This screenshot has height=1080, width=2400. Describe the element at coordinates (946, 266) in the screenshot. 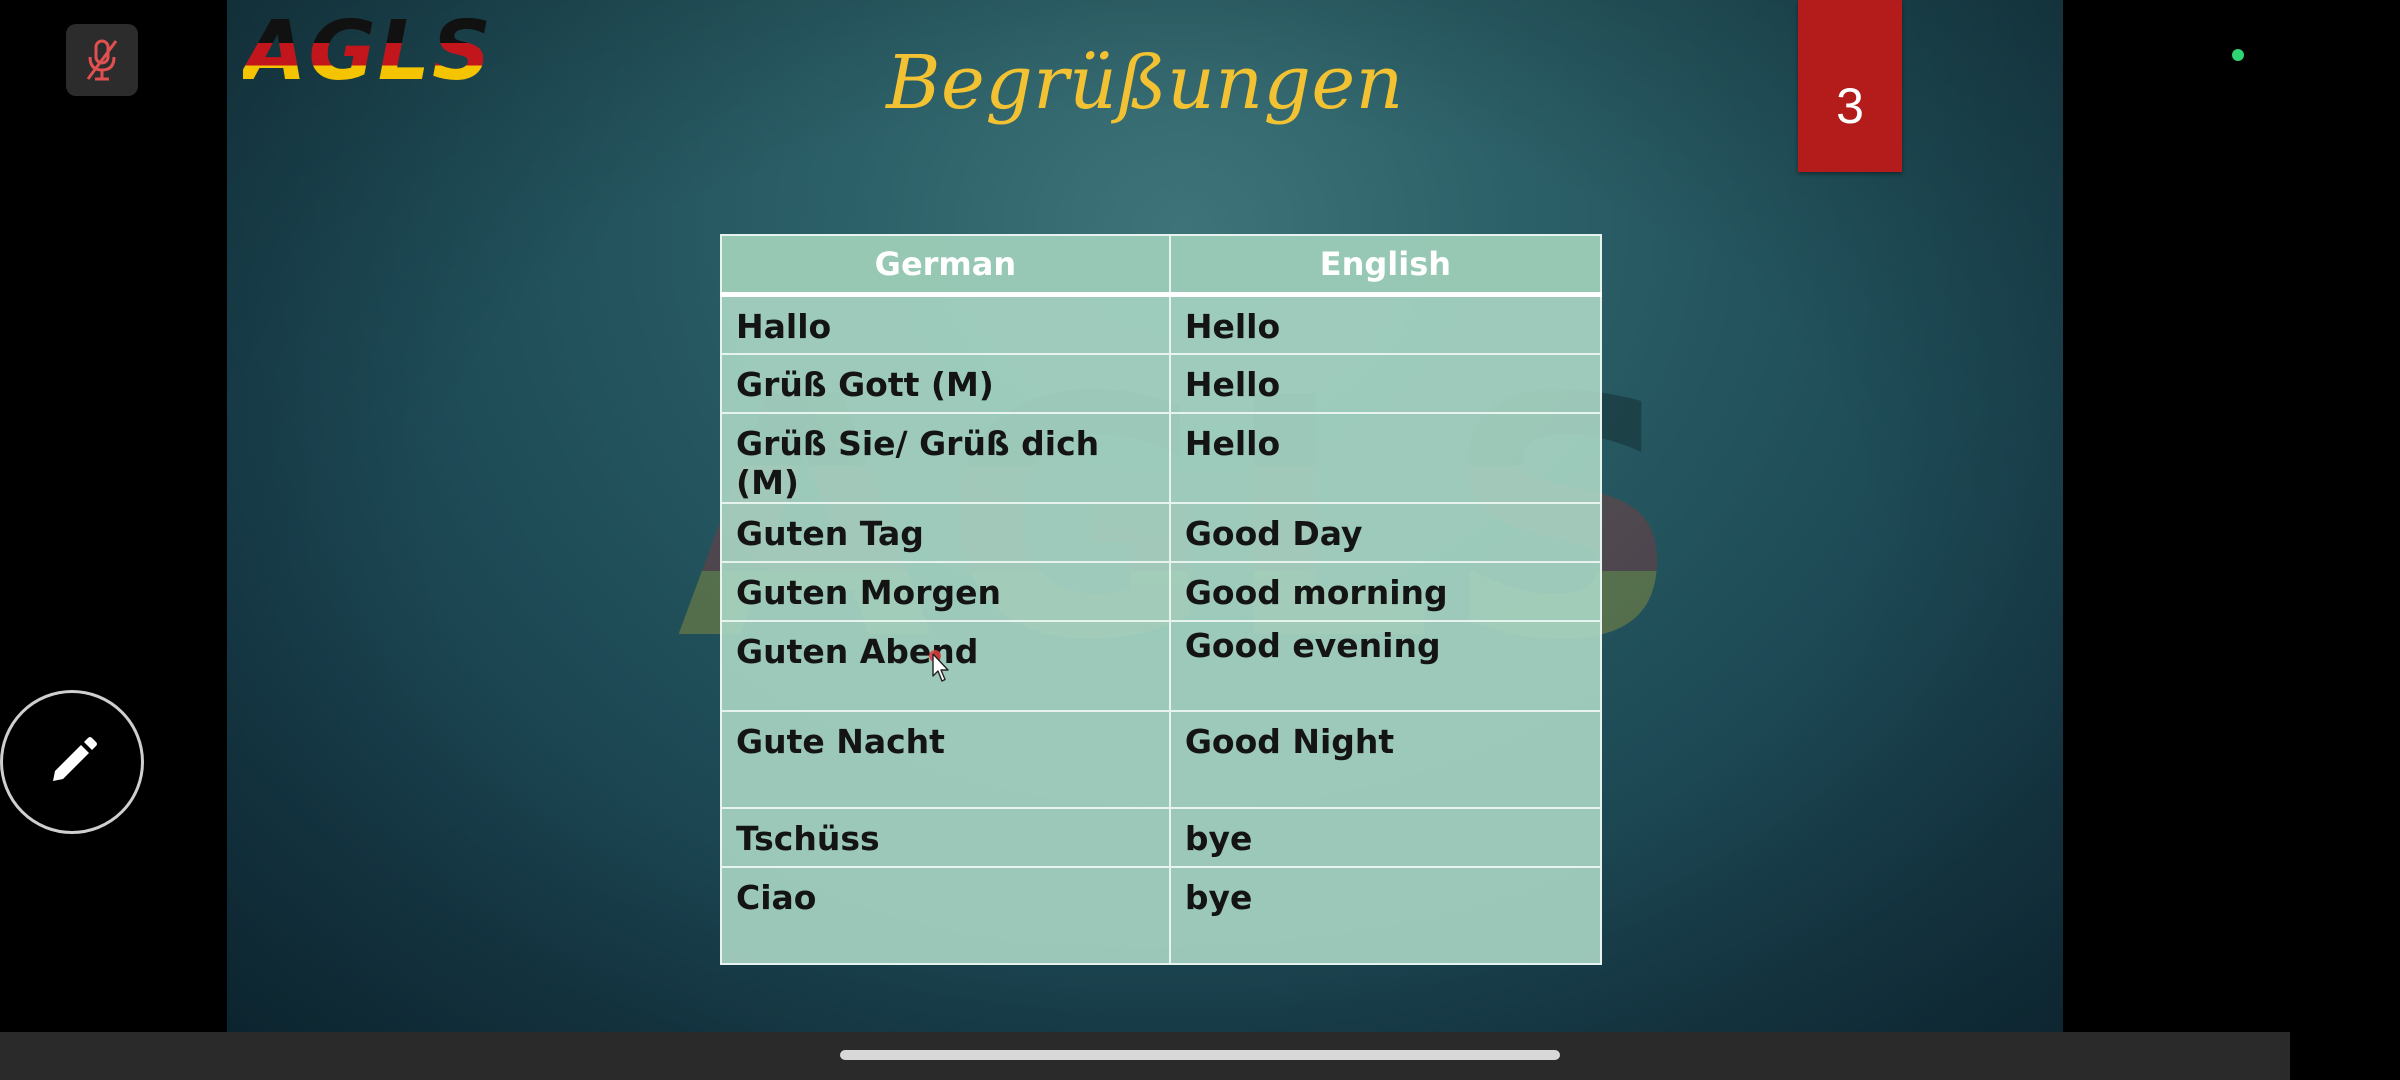

I see `column-header-german: German` at that location.